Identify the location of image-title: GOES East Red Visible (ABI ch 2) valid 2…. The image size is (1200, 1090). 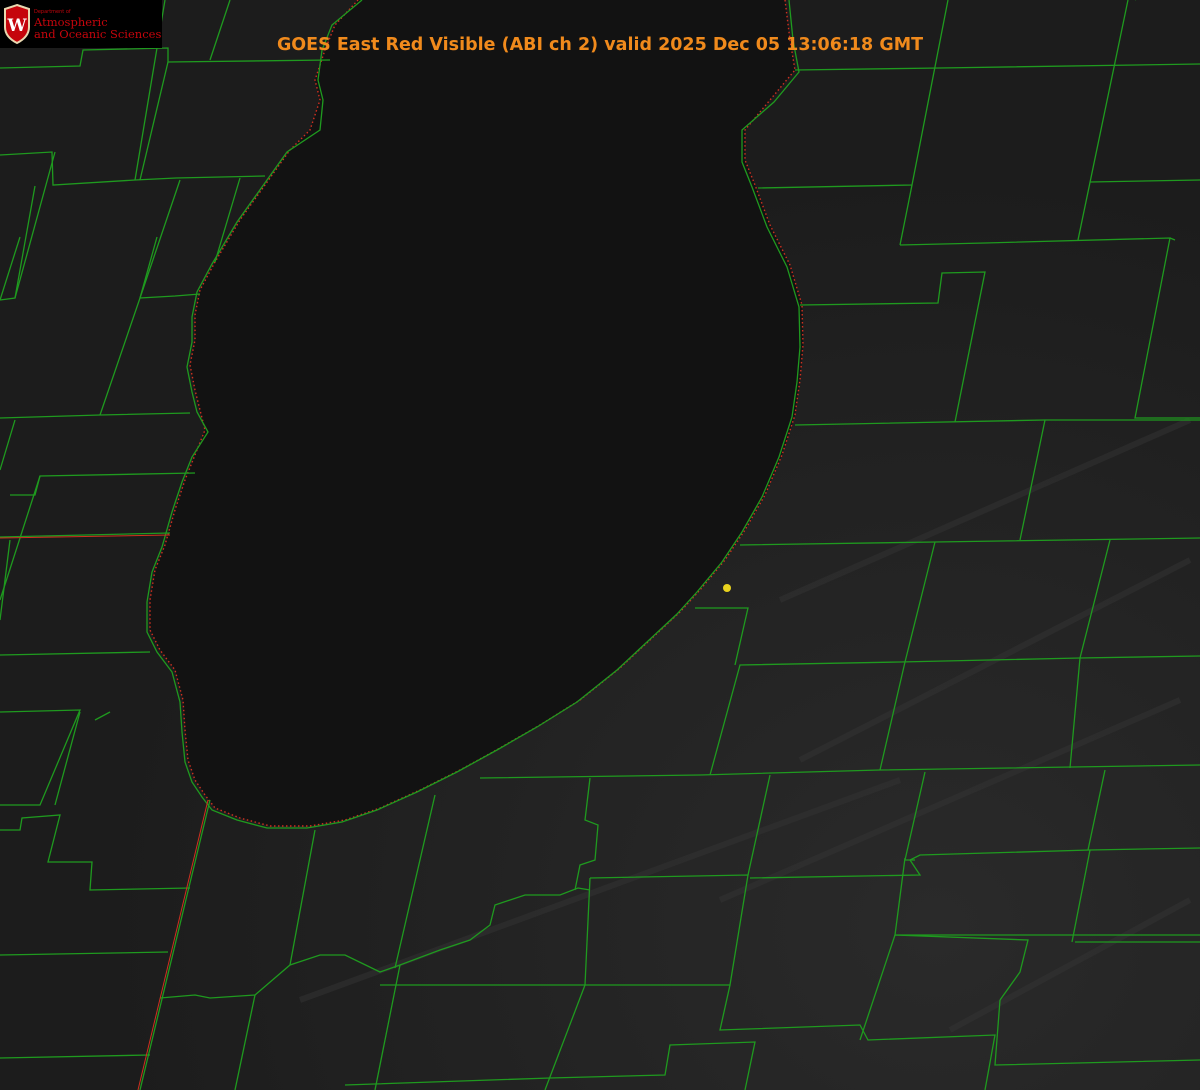
(600, 45).